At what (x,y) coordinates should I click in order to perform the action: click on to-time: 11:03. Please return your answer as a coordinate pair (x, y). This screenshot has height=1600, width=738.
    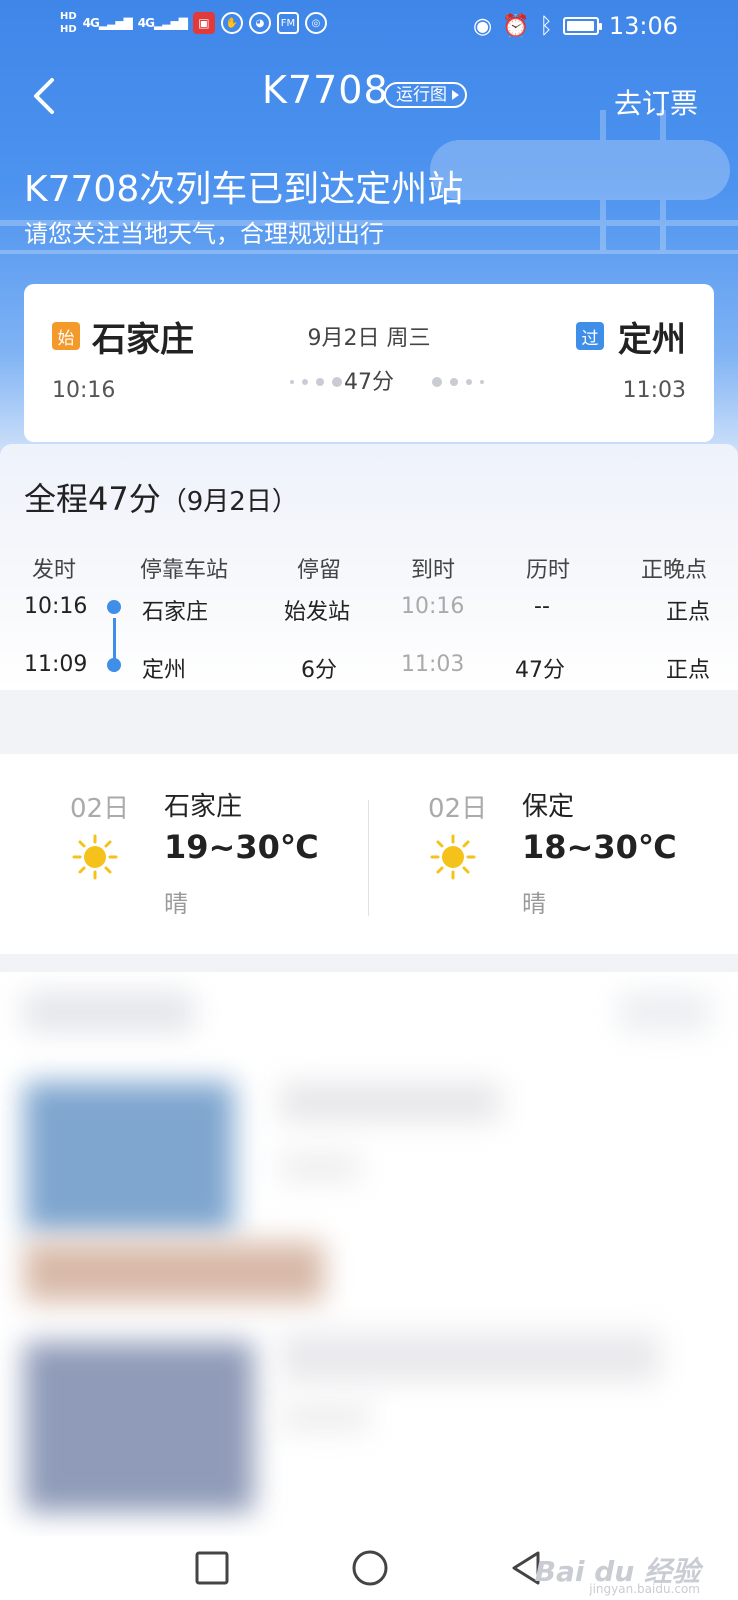
    Looking at the image, I should click on (654, 390).